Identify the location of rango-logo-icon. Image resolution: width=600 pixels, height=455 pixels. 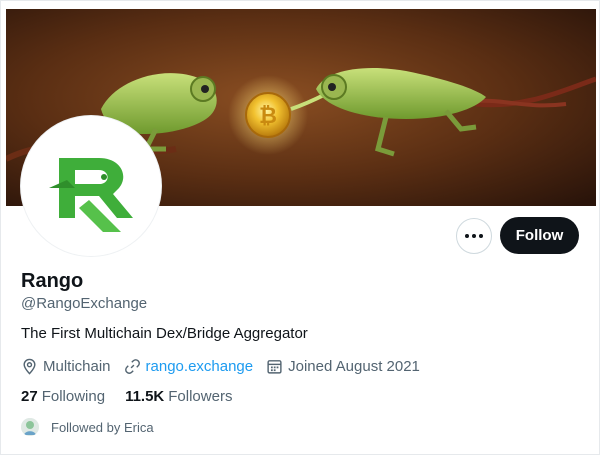
(91, 186).